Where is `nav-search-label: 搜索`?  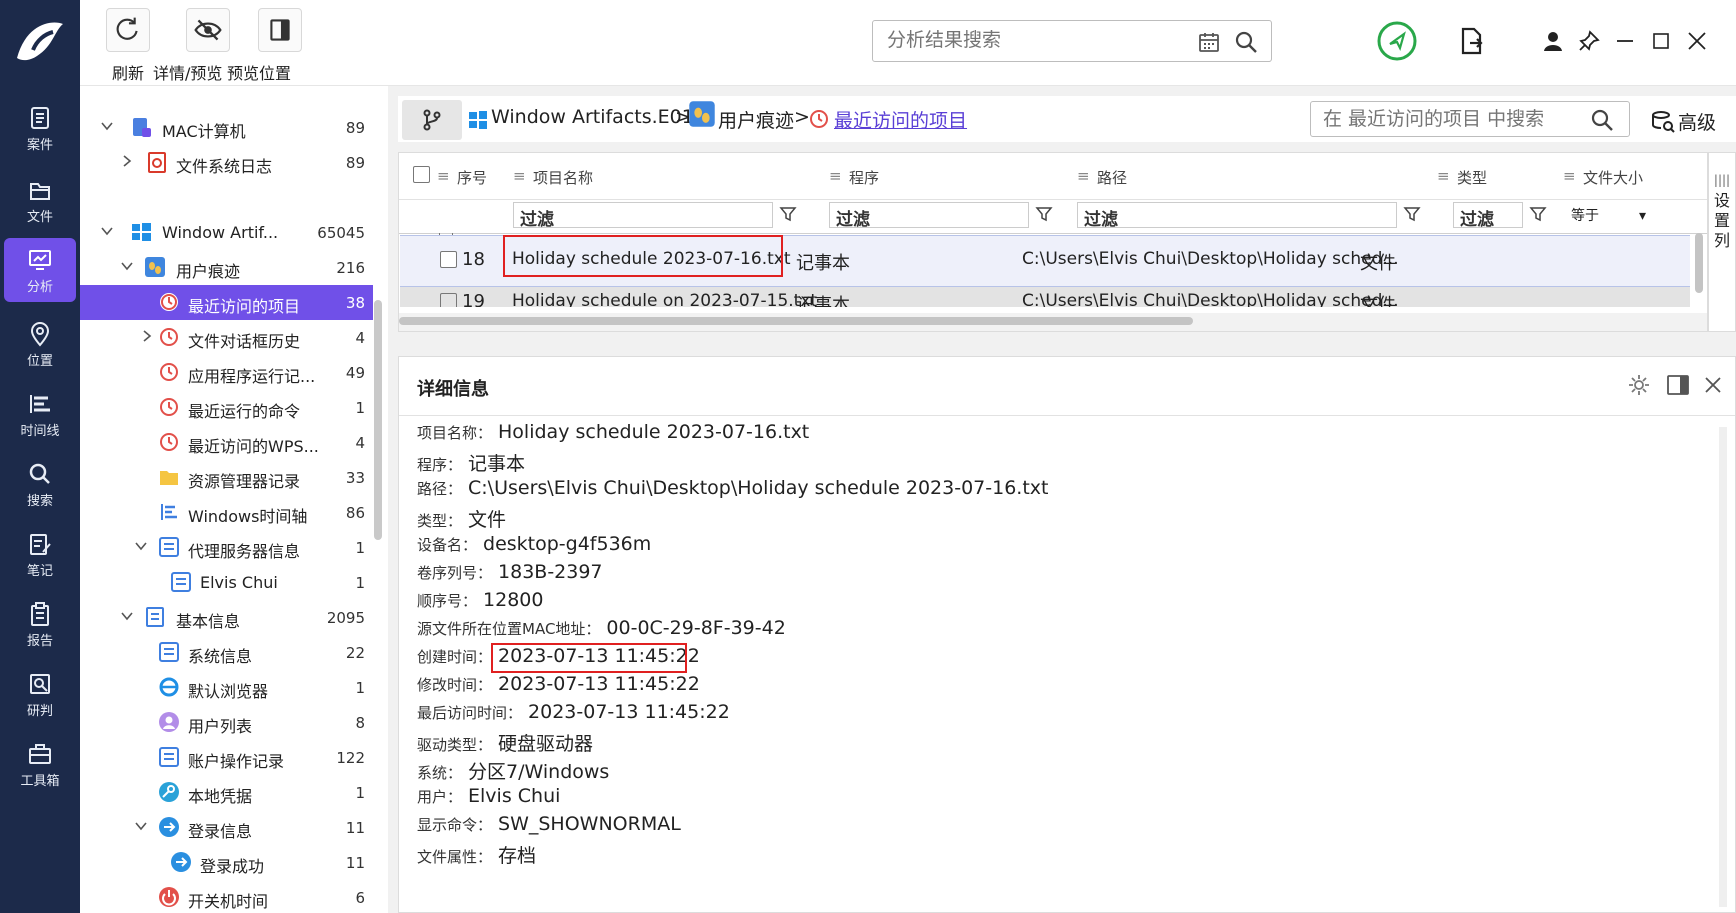 nav-search-label: 搜索 is located at coordinates (39, 501).